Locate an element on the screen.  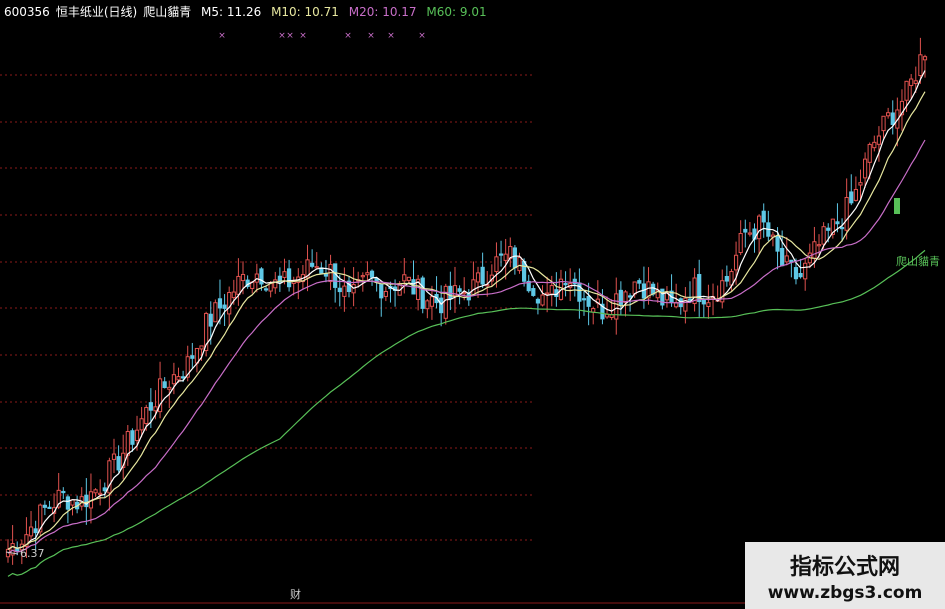
ma60-value: M60: 9.01 is located at coordinates (456, 12).